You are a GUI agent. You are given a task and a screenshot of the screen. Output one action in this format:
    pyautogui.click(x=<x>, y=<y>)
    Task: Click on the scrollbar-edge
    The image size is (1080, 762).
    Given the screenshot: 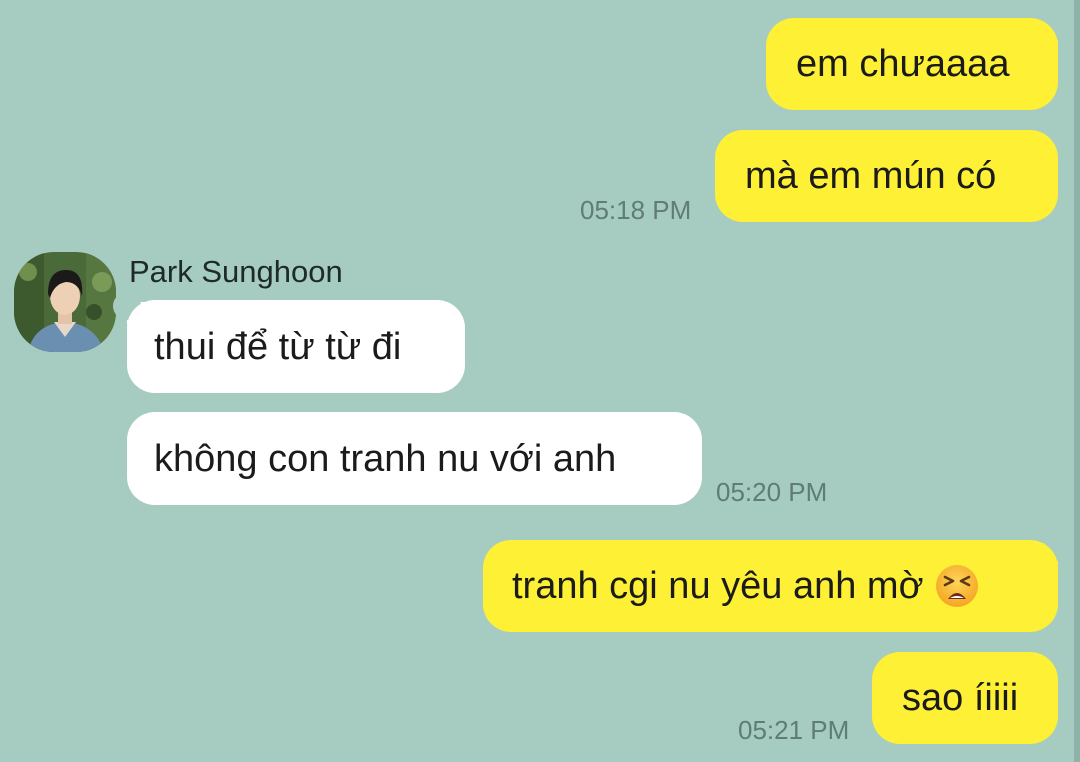 What is the action you would take?
    pyautogui.click(x=1077, y=381)
    